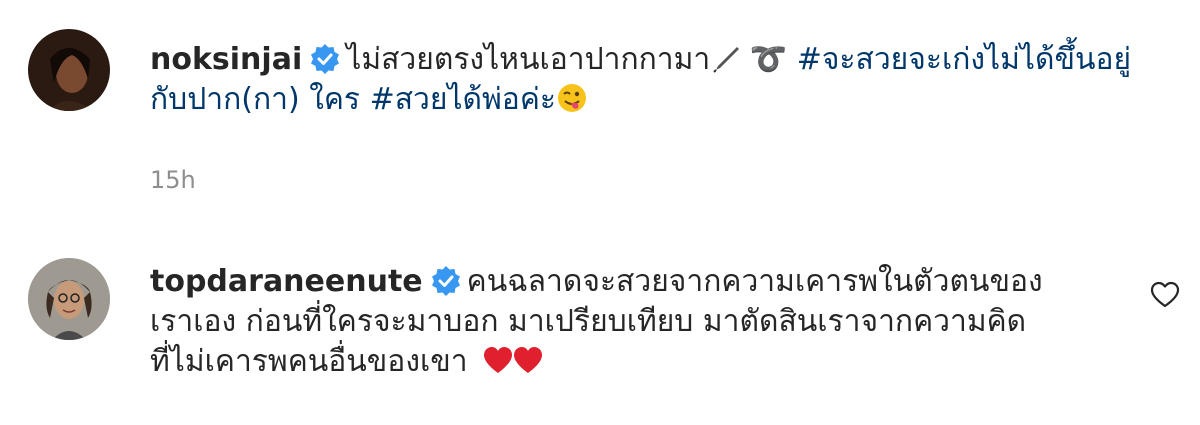 Image resolution: width=1200 pixels, height=425 pixels. Describe the element at coordinates (528, 59) in the screenshot. I see `comment-line1-text: ไม่สวยตรงไหนเอาปากกามา` at that location.